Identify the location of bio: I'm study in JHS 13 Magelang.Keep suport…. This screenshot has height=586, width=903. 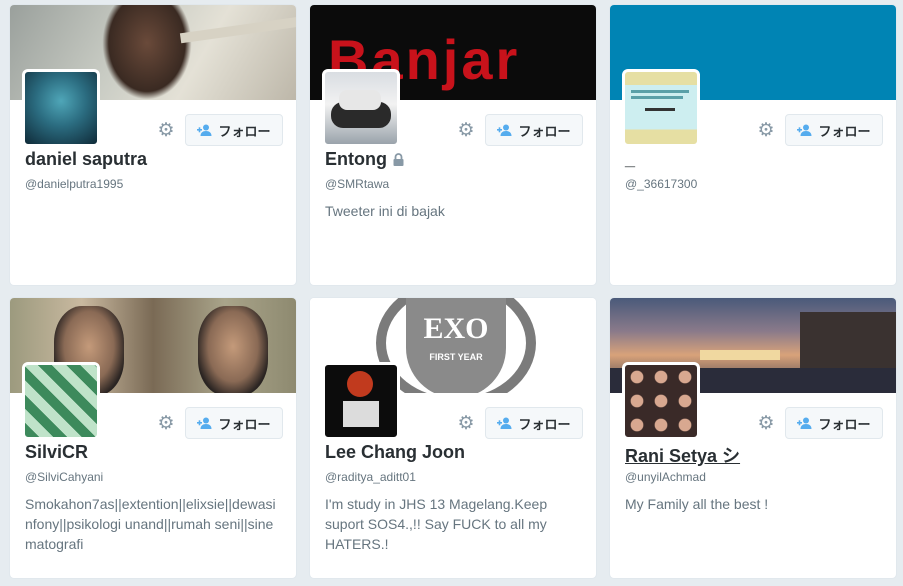
(436, 524).